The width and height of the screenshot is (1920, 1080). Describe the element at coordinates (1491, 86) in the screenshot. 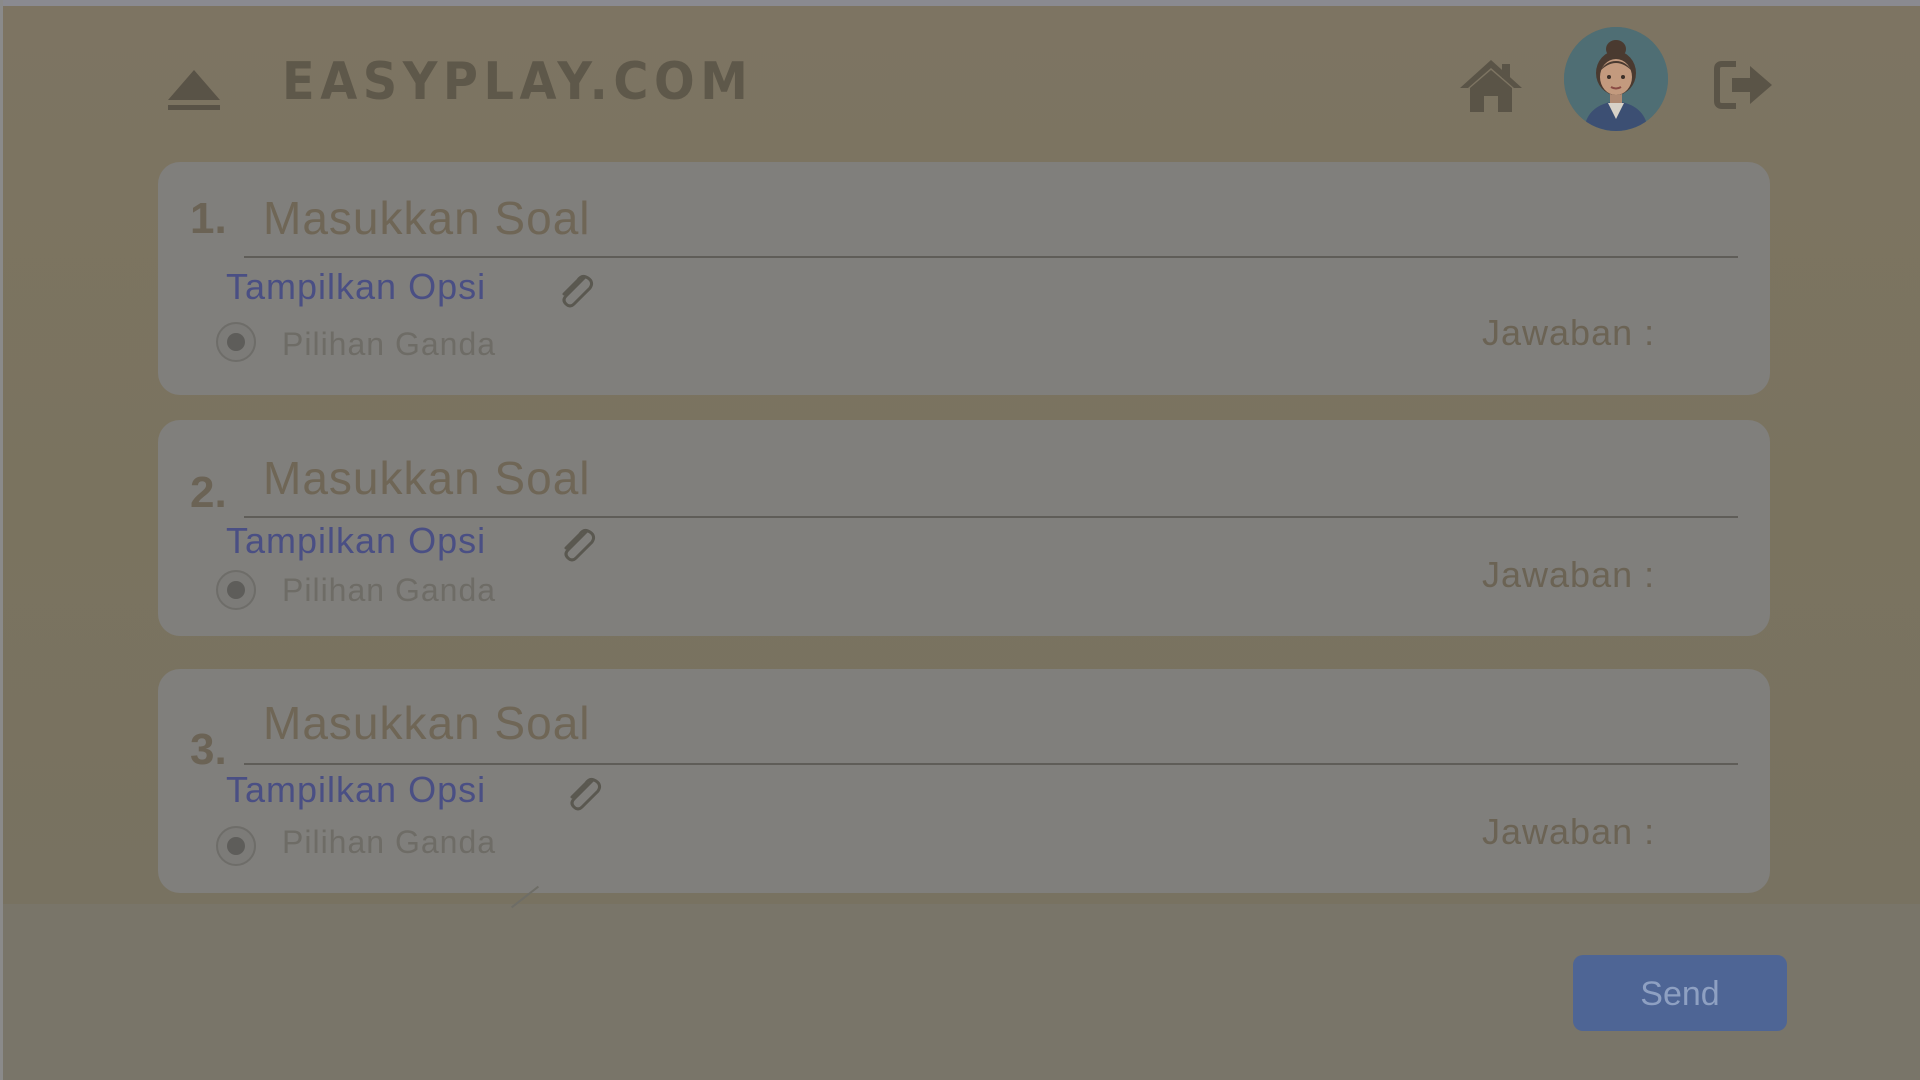

I see `home-icon` at that location.